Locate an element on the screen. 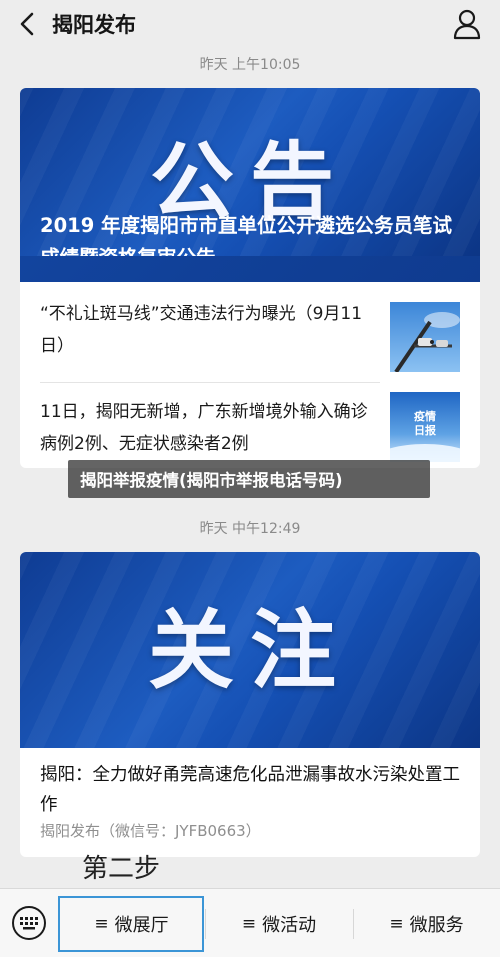  svg-text: 疫情 is located at coordinates (425, 416).